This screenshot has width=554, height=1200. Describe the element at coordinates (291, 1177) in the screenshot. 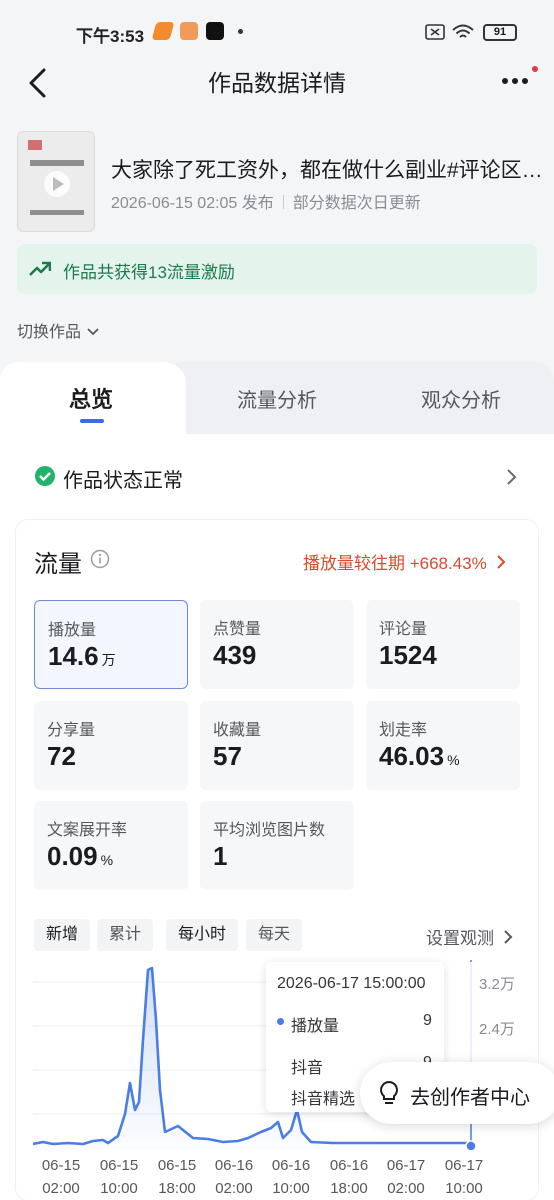

I see `x-tick-label: 06-16 10:00` at that location.